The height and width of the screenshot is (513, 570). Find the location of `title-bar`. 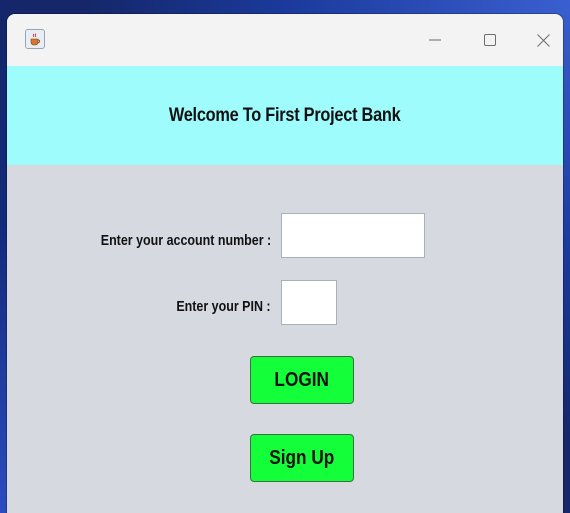

title-bar is located at coordinates (285, 40).